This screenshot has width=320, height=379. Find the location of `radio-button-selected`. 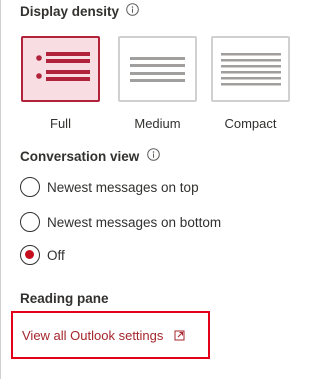

radio-button-selected is located at coordinates (30, 255).